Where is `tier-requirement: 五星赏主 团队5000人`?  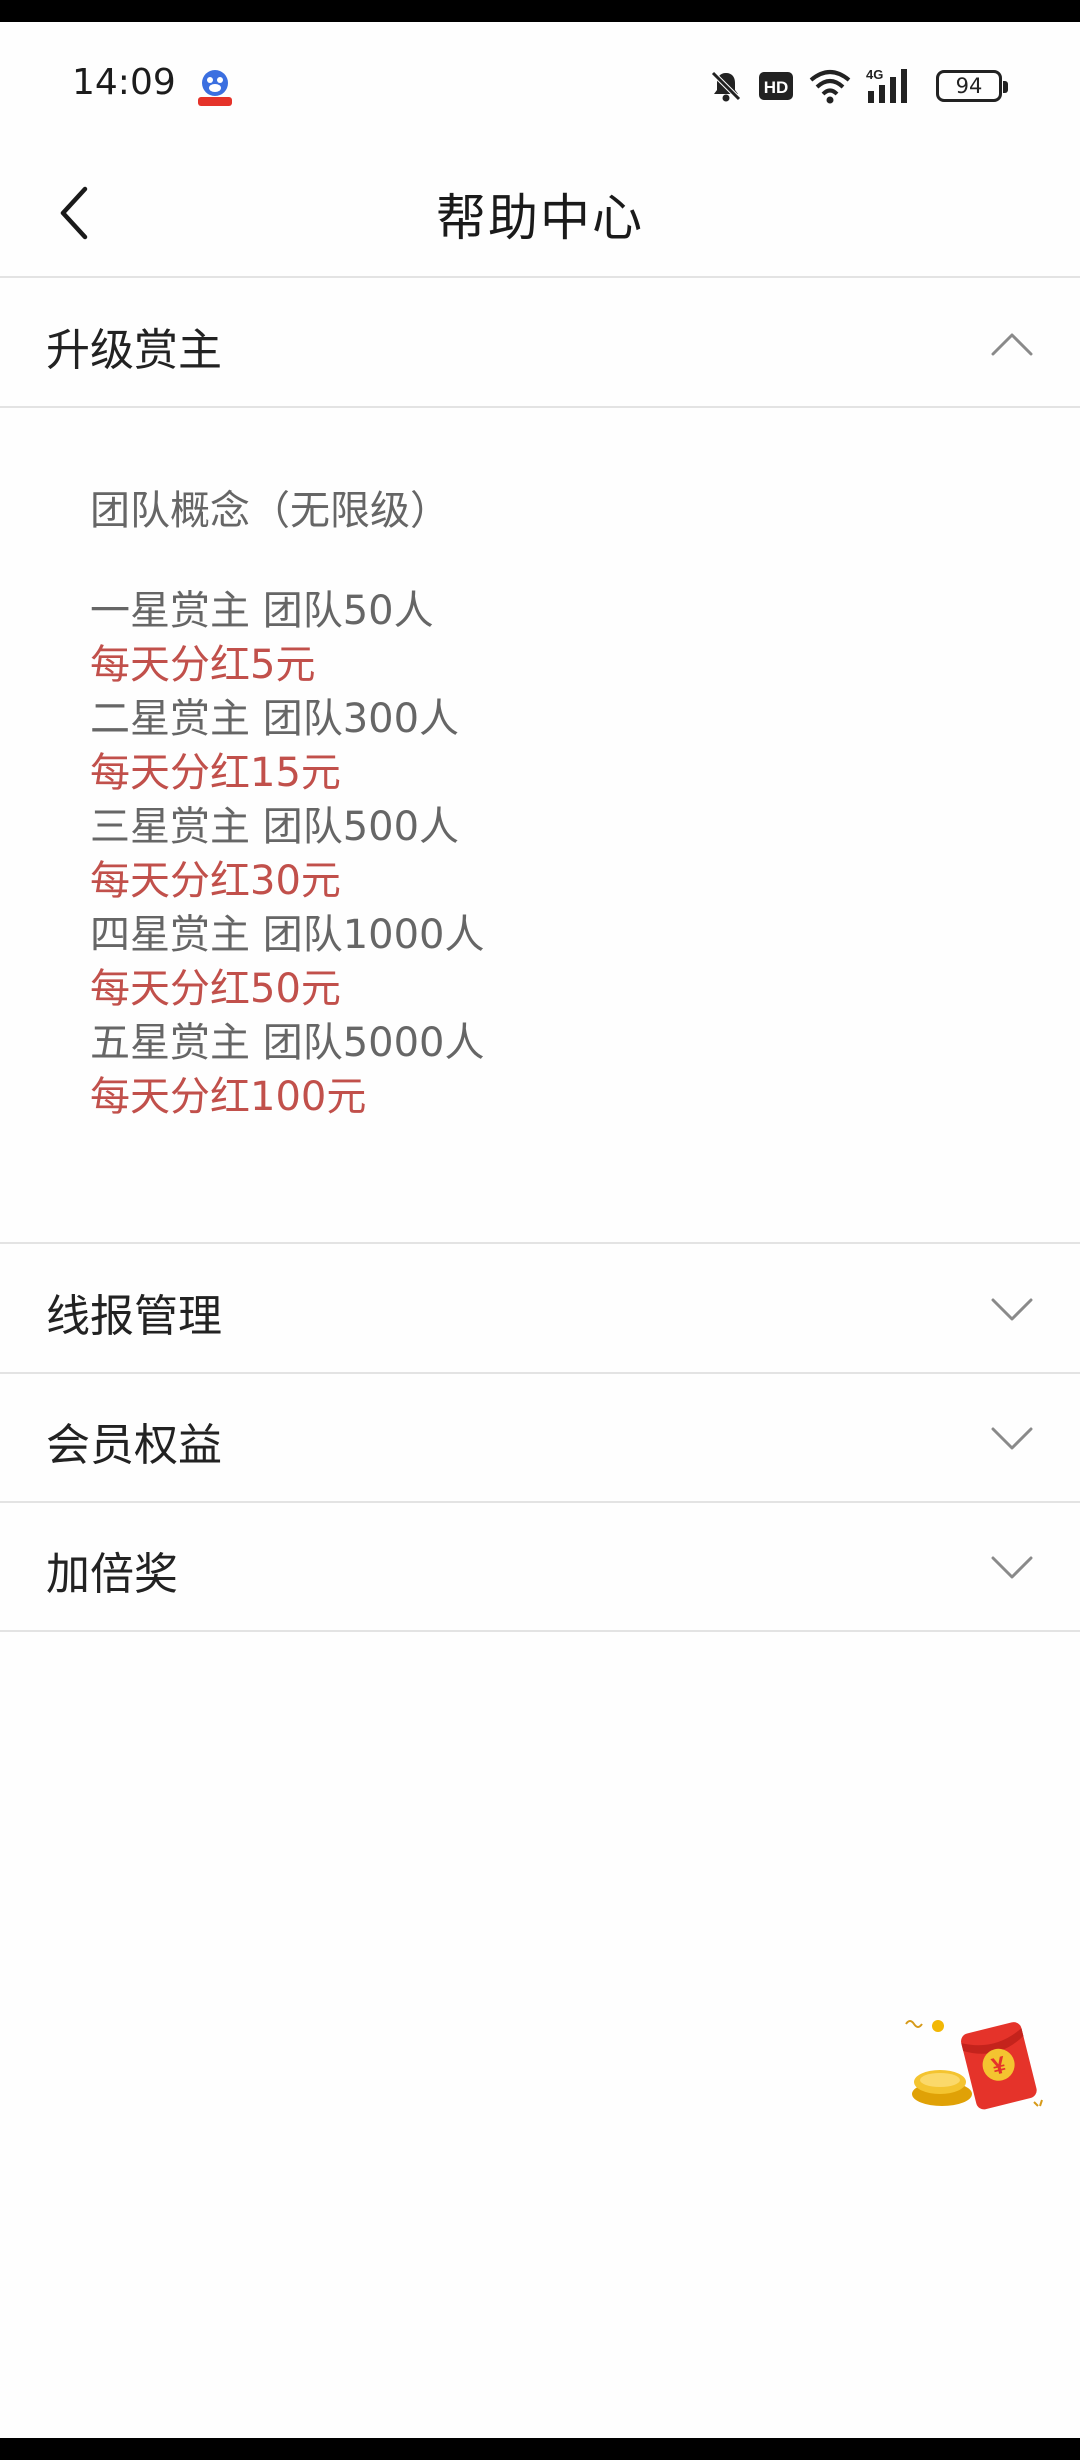
tier-requirement: 五星赏主 团队5000人 is located at coordinates (287, 1043).